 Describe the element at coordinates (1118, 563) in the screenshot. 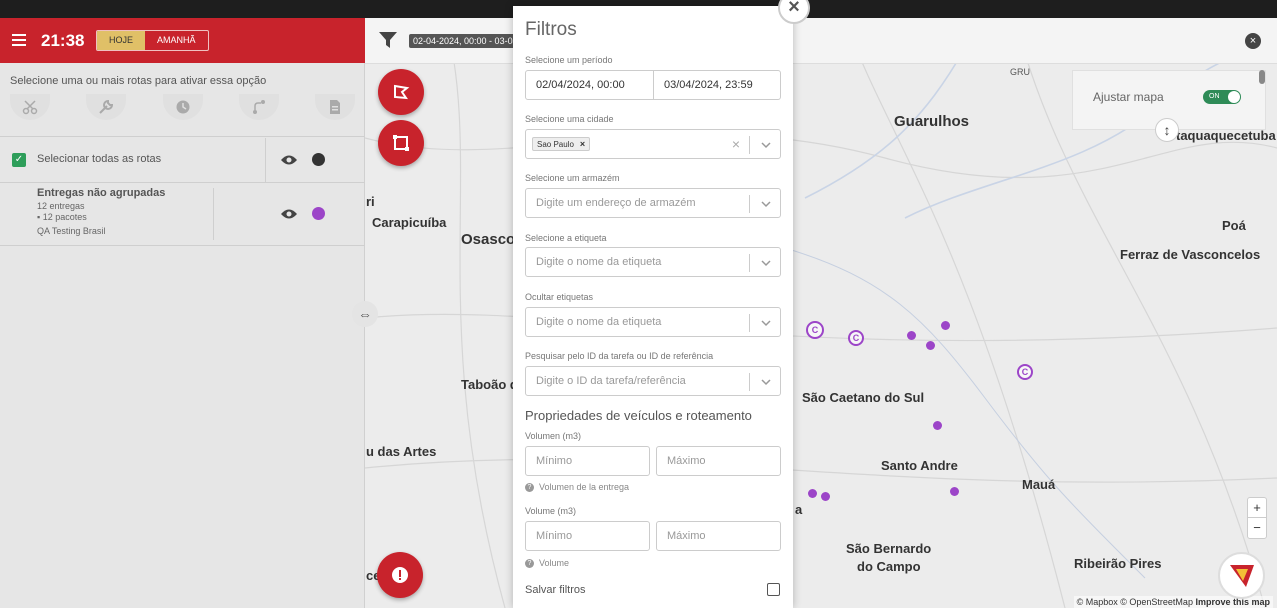

I see `map-label-ribeirao: Ribeirão Pires` at that location.